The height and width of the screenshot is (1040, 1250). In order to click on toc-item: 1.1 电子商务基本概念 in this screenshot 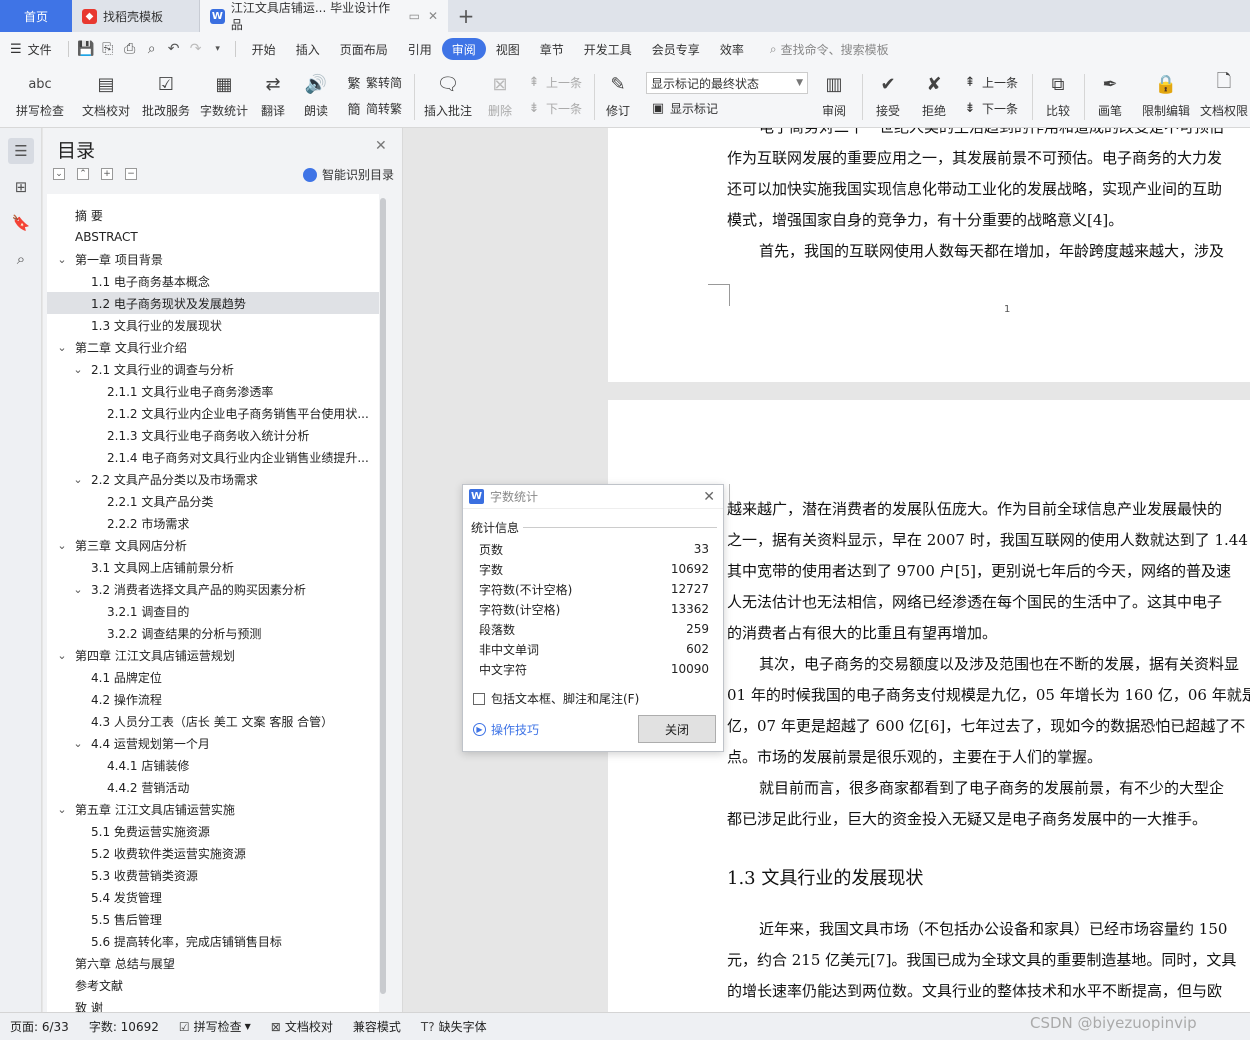, I will do `click(213, 281)`.